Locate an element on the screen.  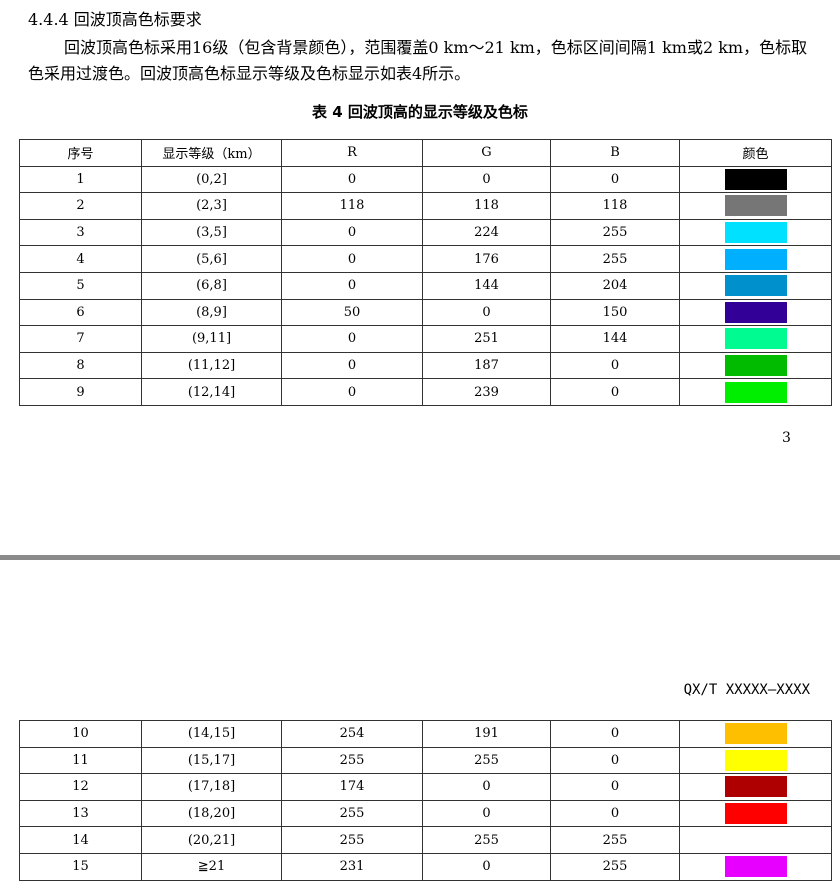
header-color: 颜色 is located at coordinates (755, 153).